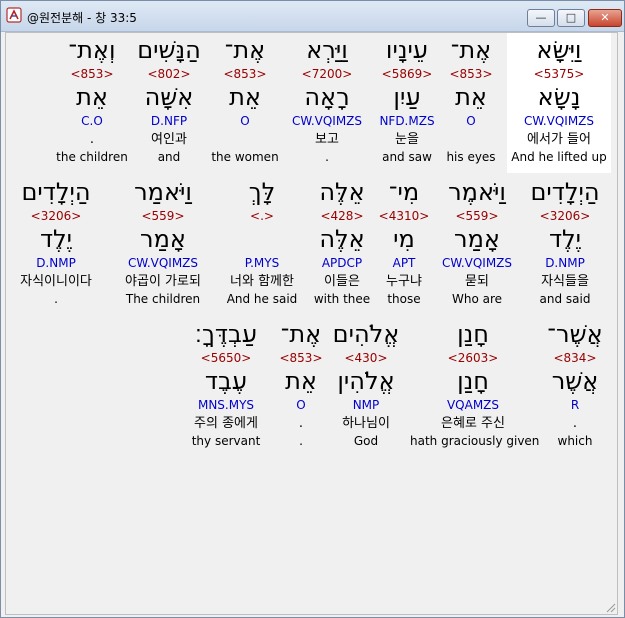  What do you see at coordinates (301, 387) in the screenshot?
I see `word-block: אֶת־ <853> אֵת O . .` at bounding box center [301, 387].